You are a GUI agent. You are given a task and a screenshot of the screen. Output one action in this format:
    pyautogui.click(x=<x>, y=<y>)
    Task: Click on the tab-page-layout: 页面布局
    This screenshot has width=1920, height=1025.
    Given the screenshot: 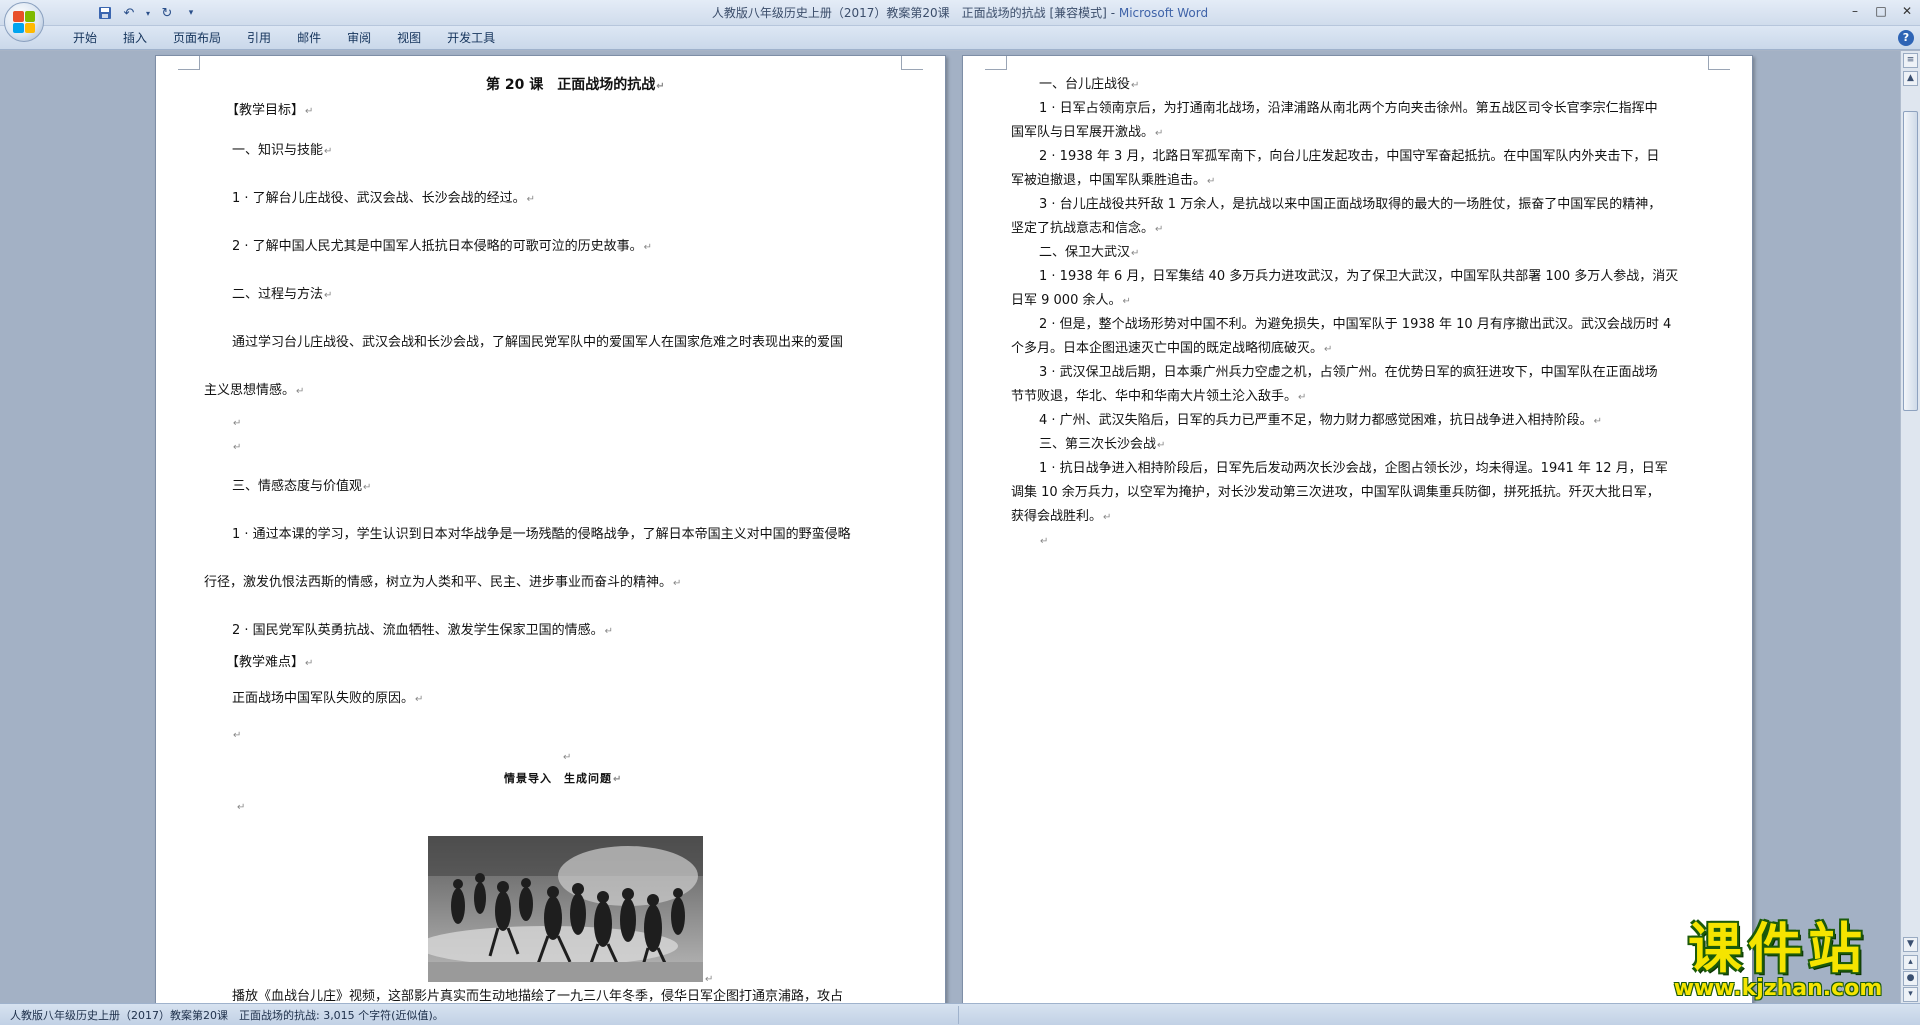 What is the action you would take?
    pyautogui.click(x=197, y=38)
    